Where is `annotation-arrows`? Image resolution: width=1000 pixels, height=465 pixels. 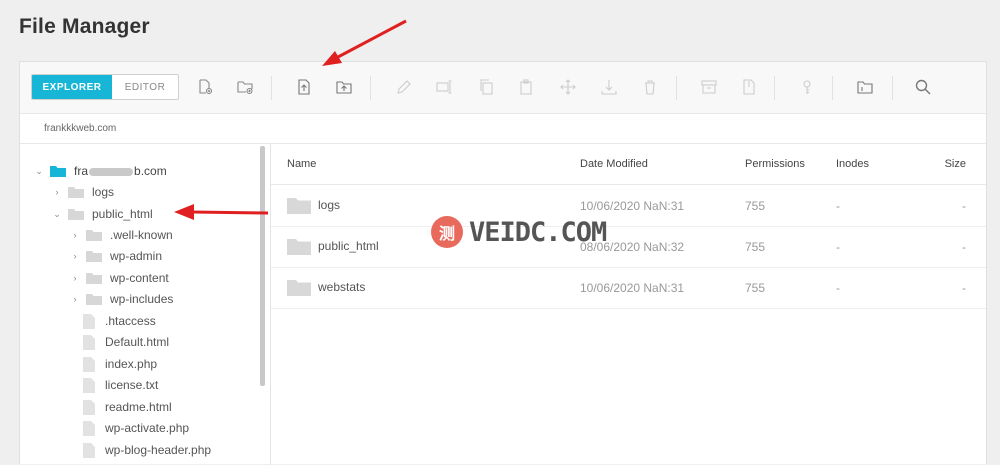
annotation-arrows is located at coordinates (290, 119).